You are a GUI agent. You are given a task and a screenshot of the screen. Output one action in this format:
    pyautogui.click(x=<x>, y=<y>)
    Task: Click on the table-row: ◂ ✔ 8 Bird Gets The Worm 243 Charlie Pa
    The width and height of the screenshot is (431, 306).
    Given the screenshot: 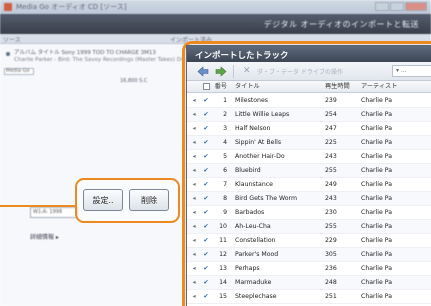 What is the action you would take?
    pyautogui.click(x=309, y=199)
    